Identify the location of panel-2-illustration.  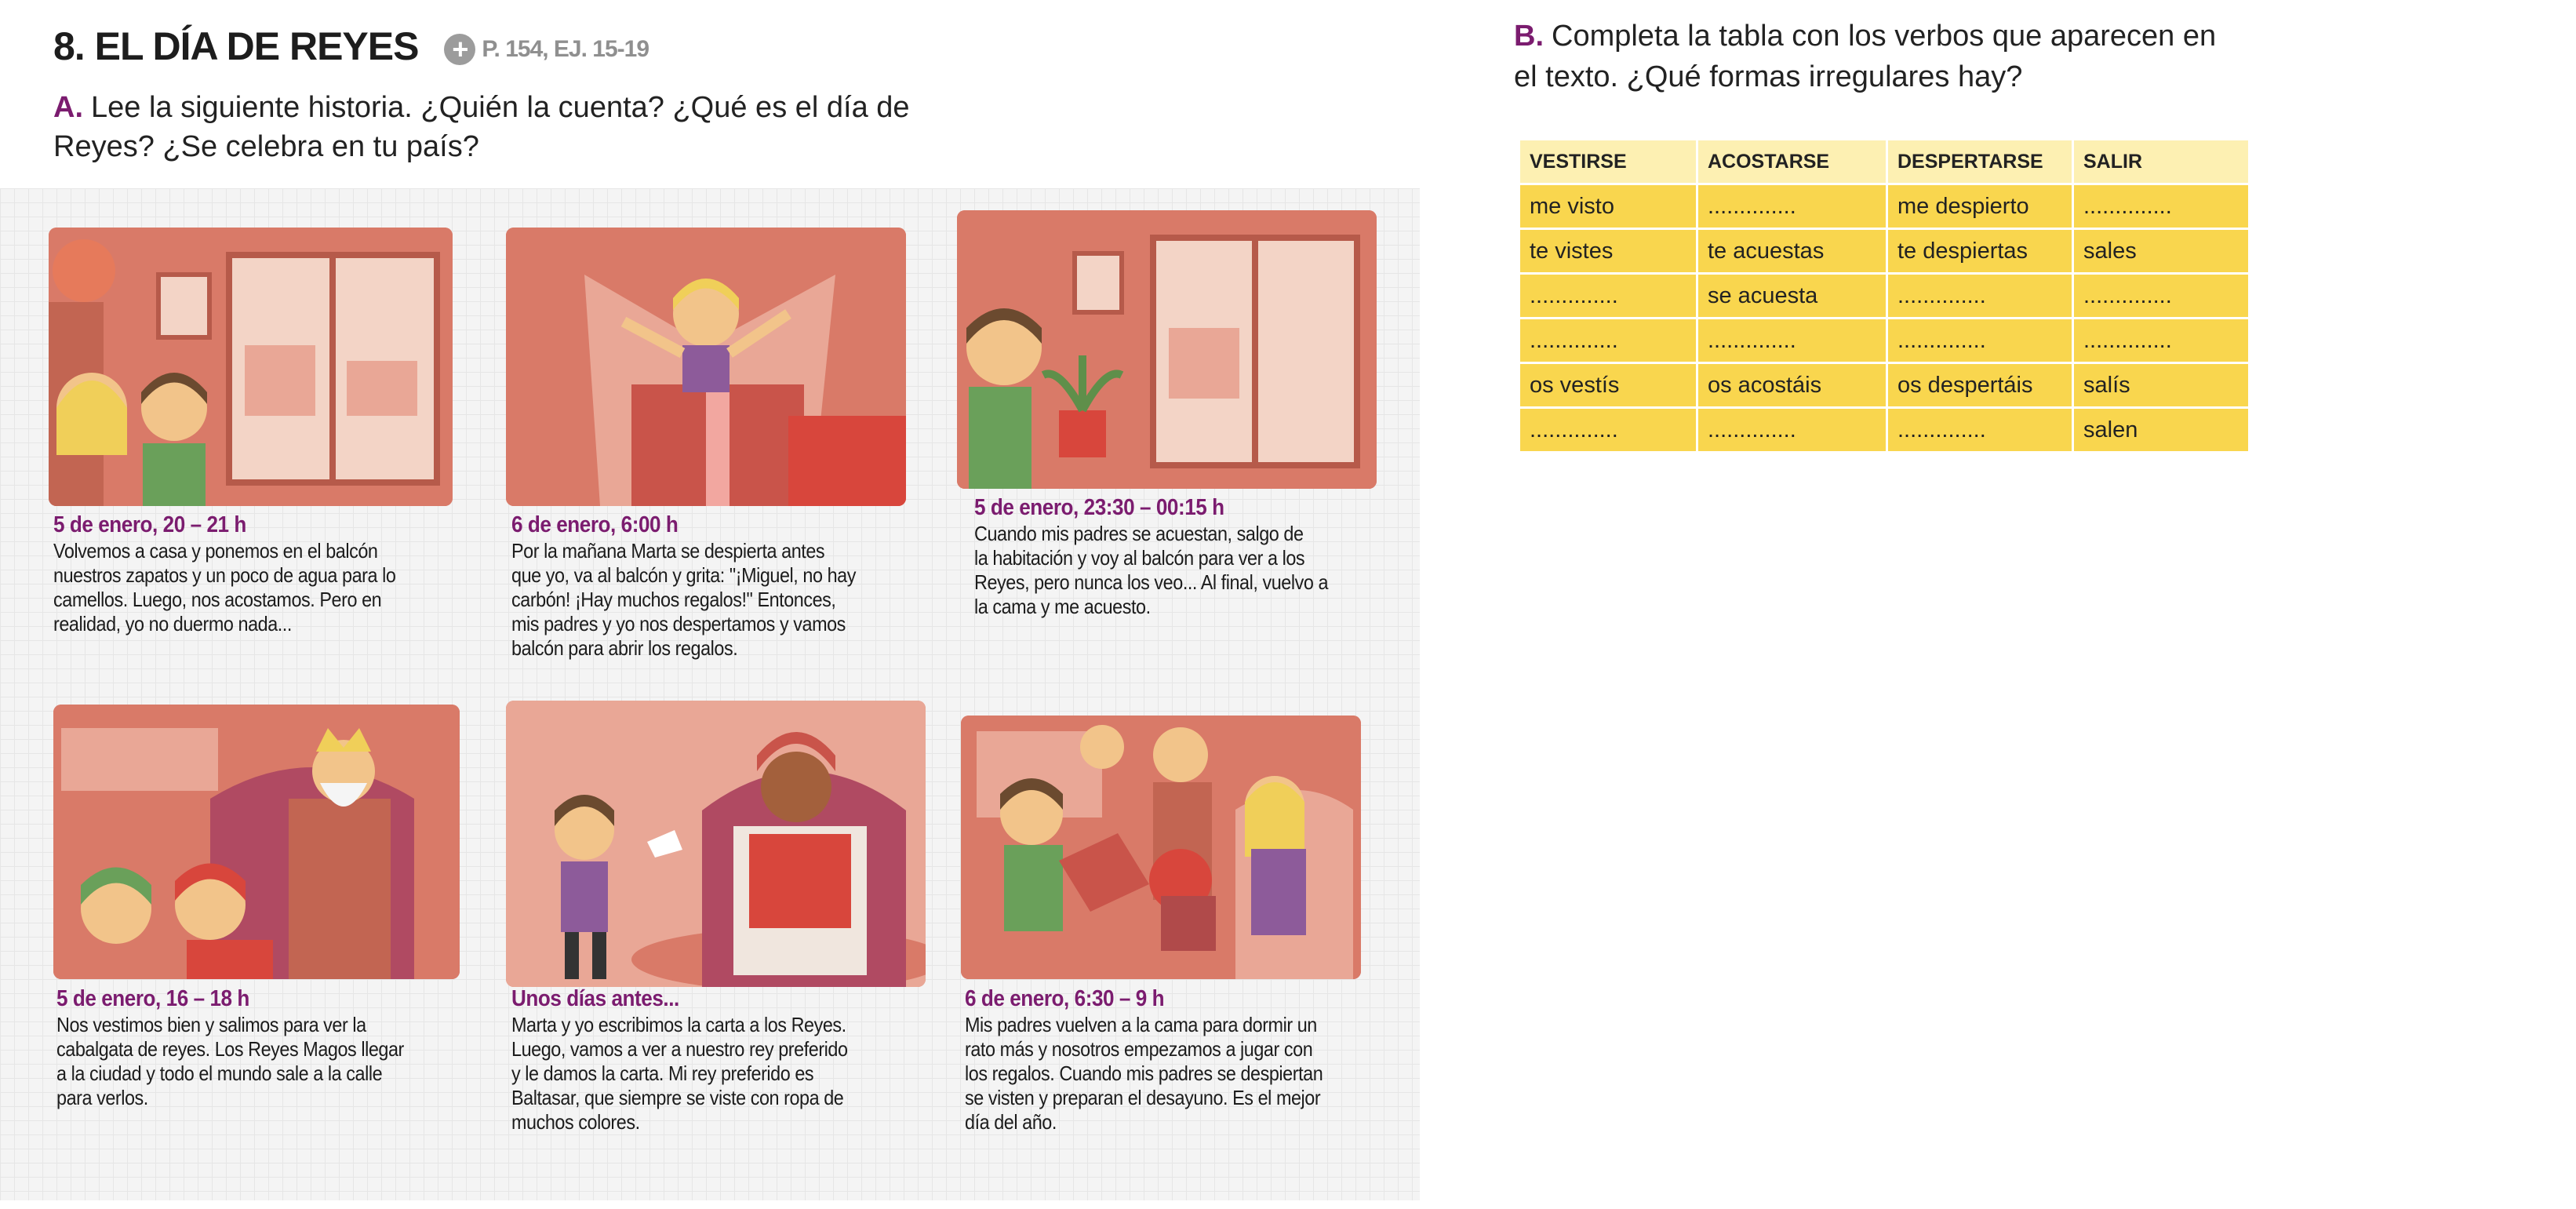
(706, 367).